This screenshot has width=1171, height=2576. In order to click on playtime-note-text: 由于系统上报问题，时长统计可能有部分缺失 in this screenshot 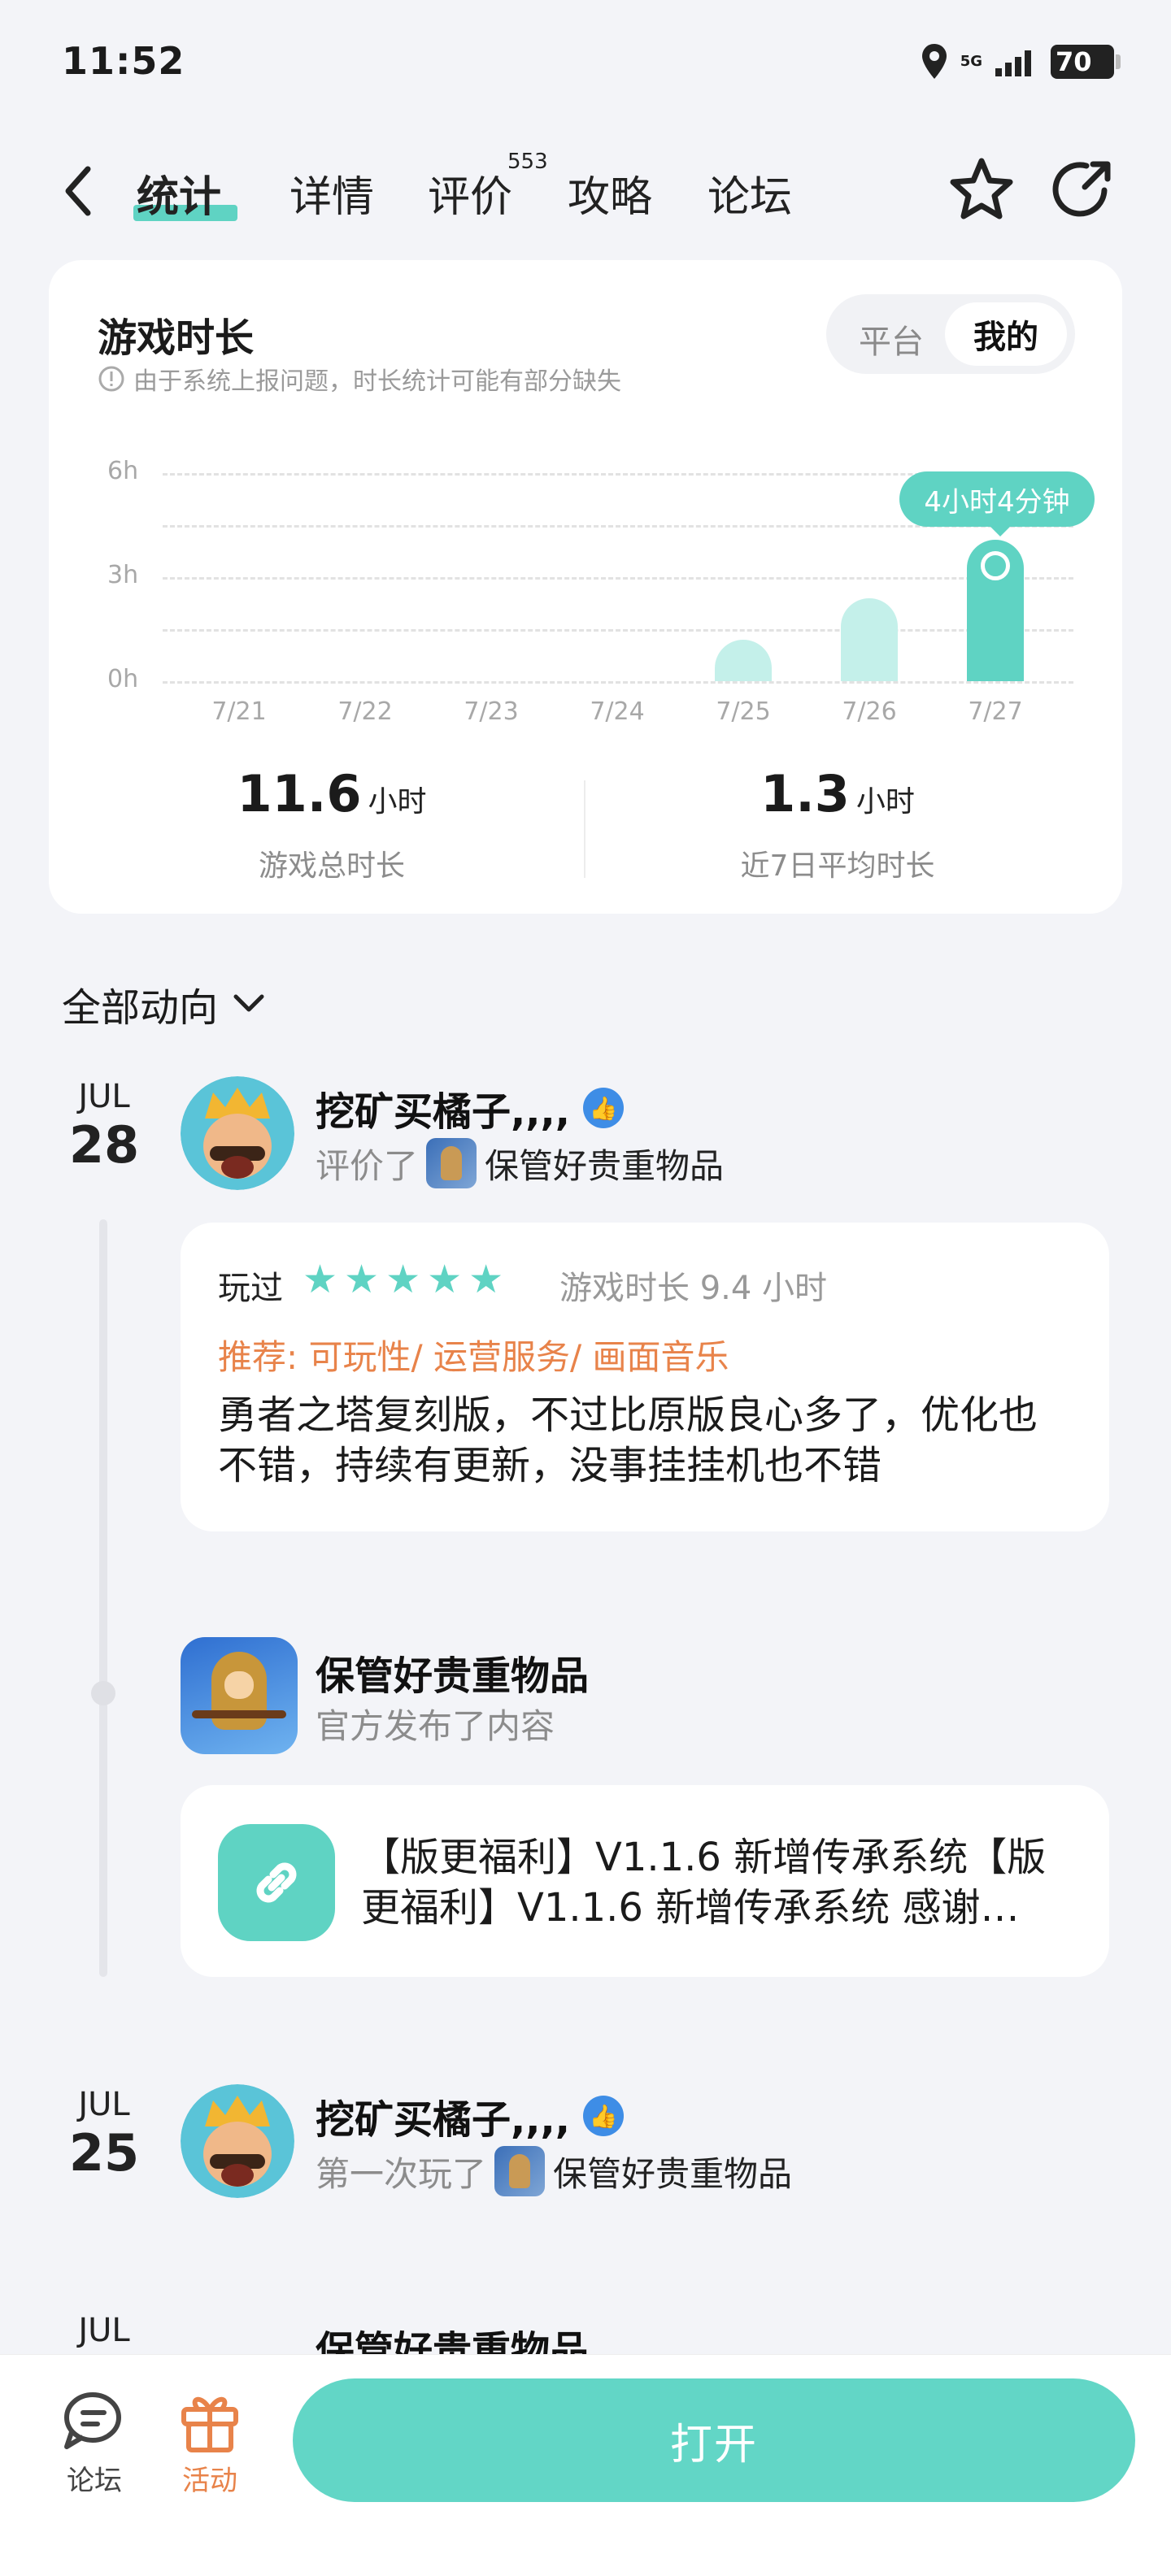, I will do `click(377, 381)`.